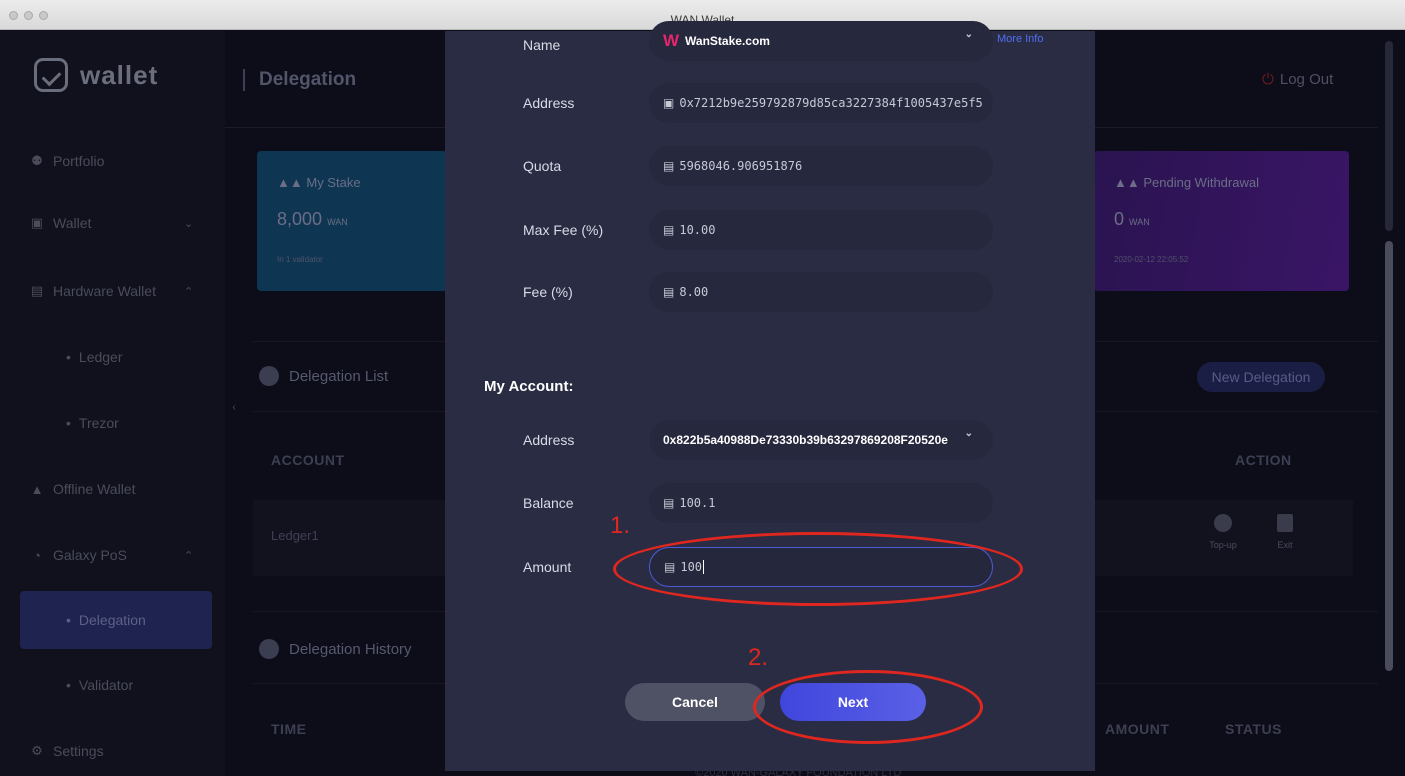 The width and height of the screenshot is (1405, 776). What do you see at coordinates (697, 503) in the screenshot?
I see `balance-value: 100.1` at bounding box center [697, 503].